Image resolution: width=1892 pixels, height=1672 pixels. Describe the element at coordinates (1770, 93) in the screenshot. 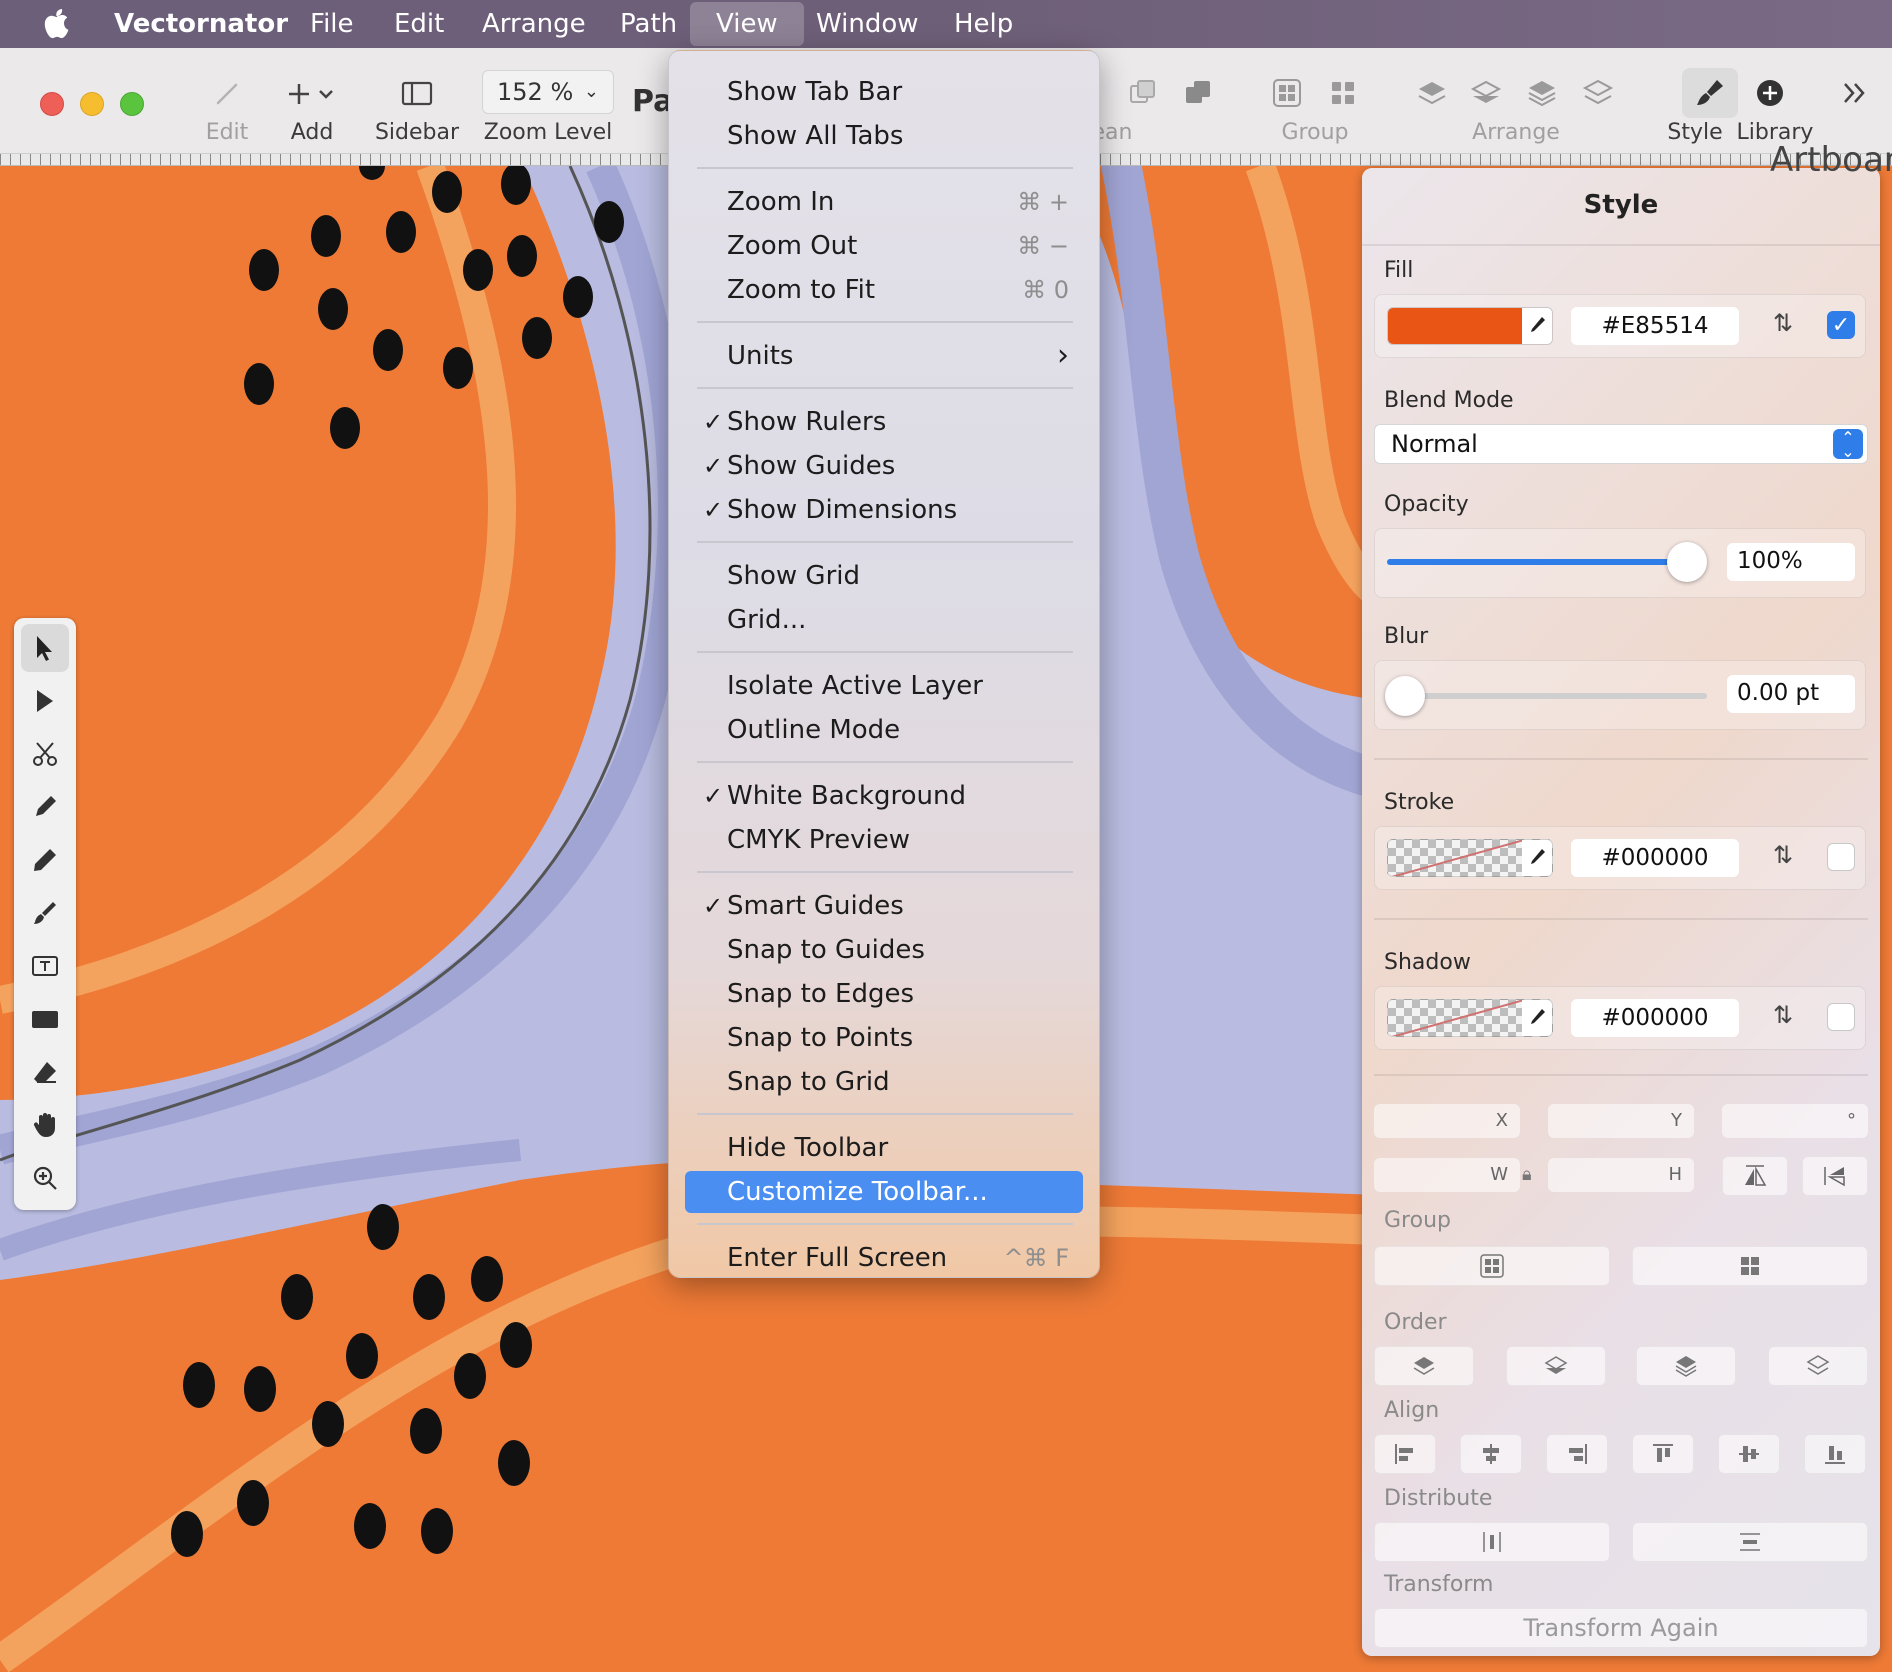

I see `library-icon` at that location.